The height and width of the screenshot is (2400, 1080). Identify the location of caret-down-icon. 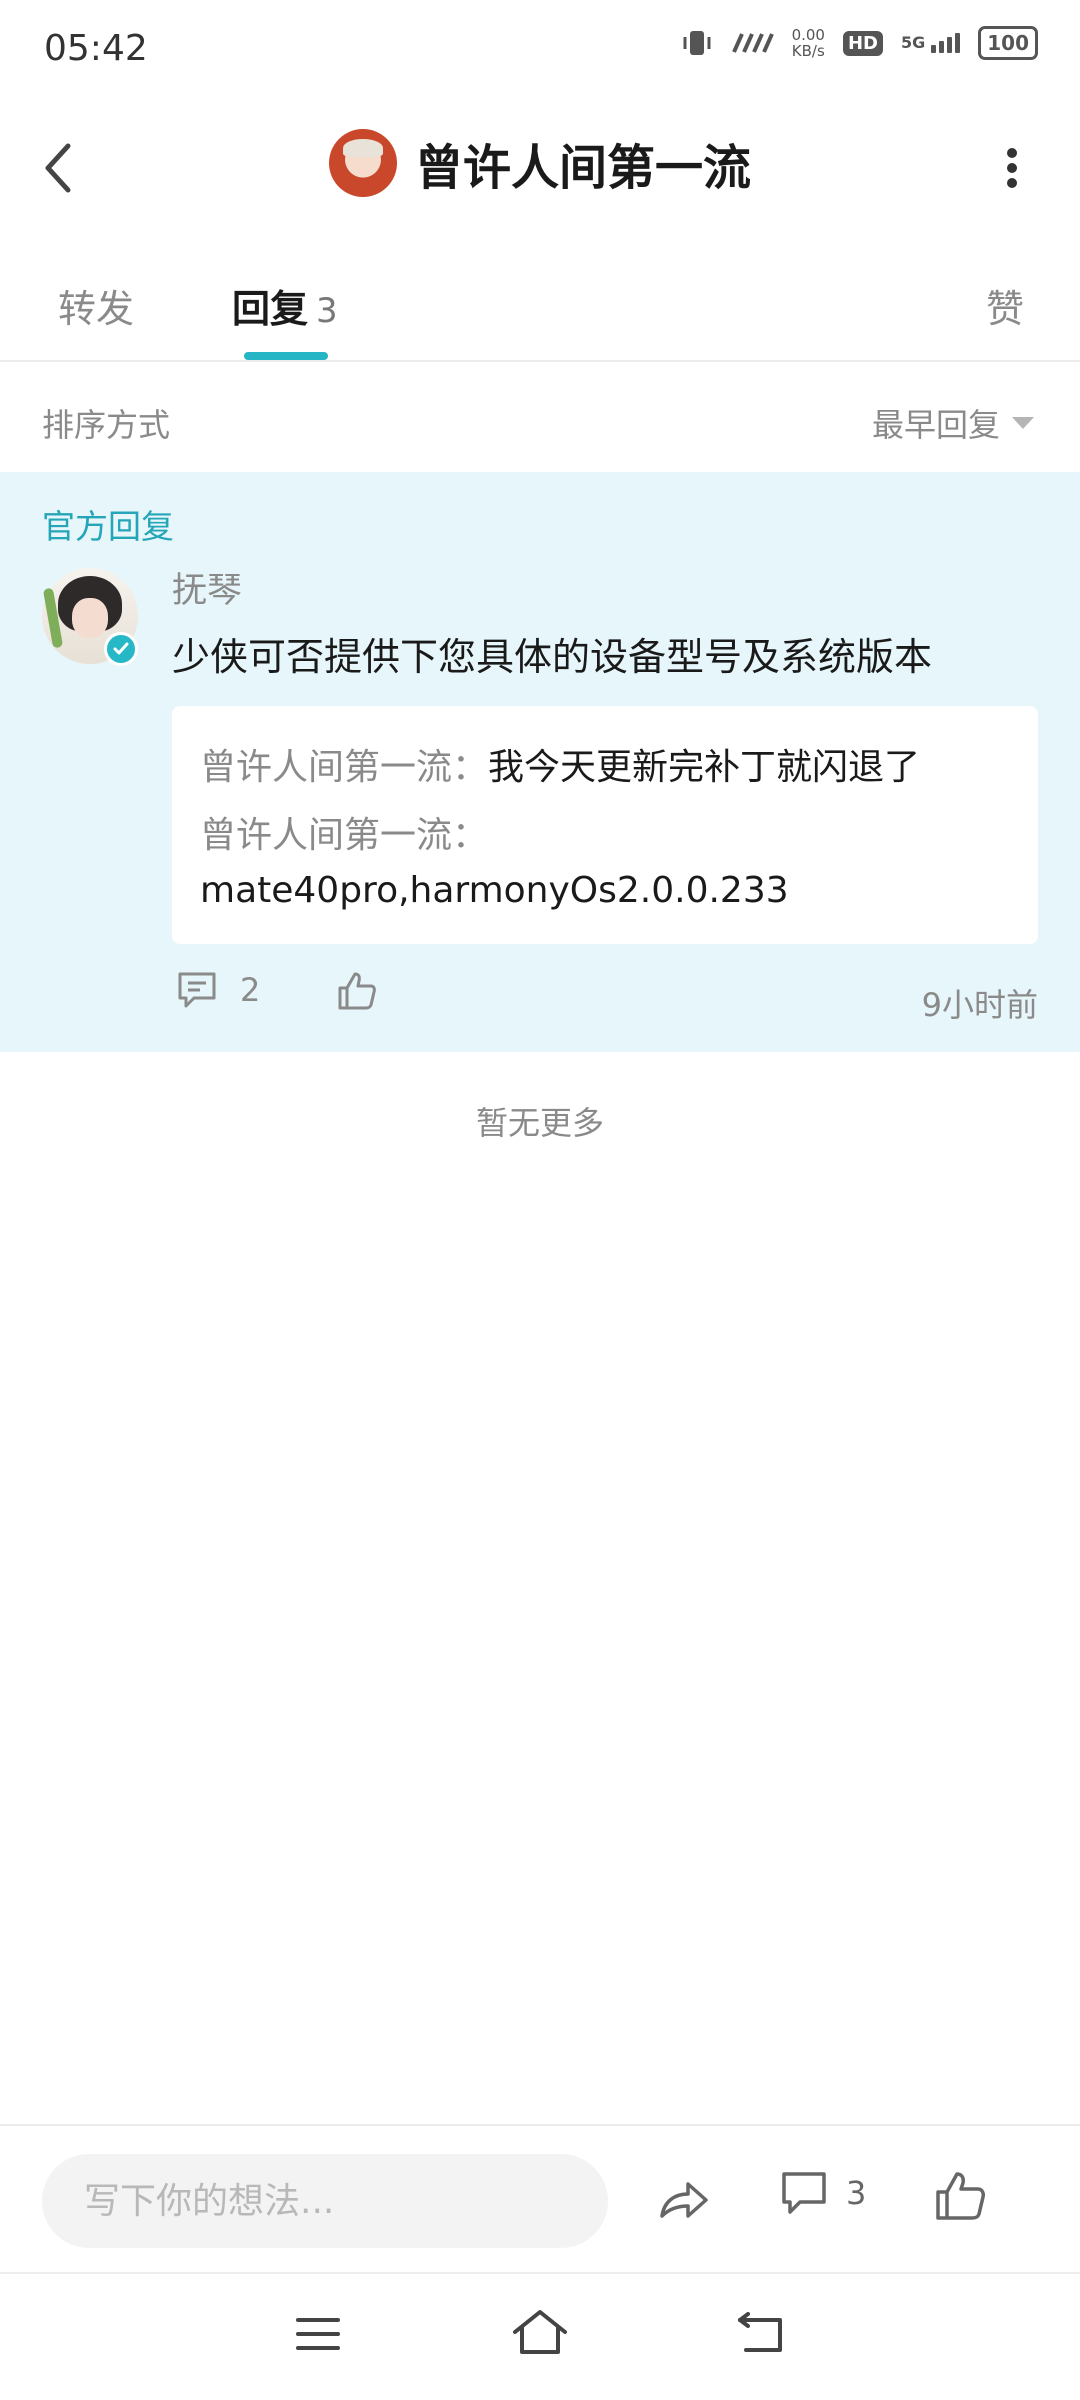
(1023, 423).